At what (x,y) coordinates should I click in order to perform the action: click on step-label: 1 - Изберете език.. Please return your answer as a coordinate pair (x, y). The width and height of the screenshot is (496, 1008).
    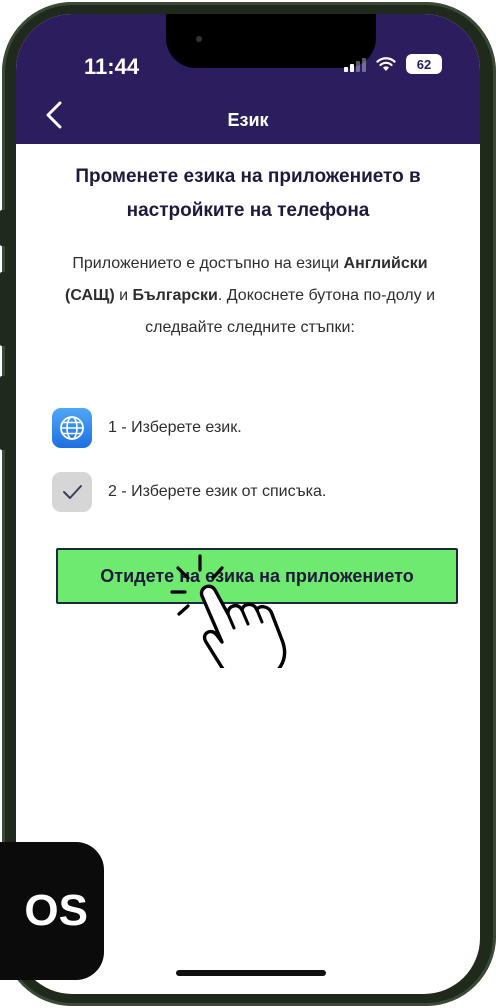
    Looking at the image, I should click on (175, 427).